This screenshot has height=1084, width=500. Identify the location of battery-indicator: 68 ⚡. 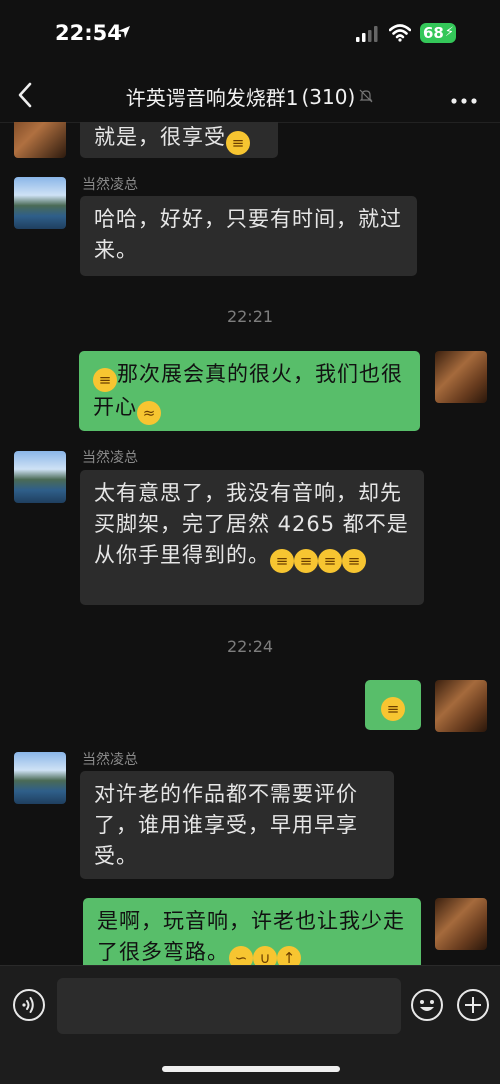
(438, 33).